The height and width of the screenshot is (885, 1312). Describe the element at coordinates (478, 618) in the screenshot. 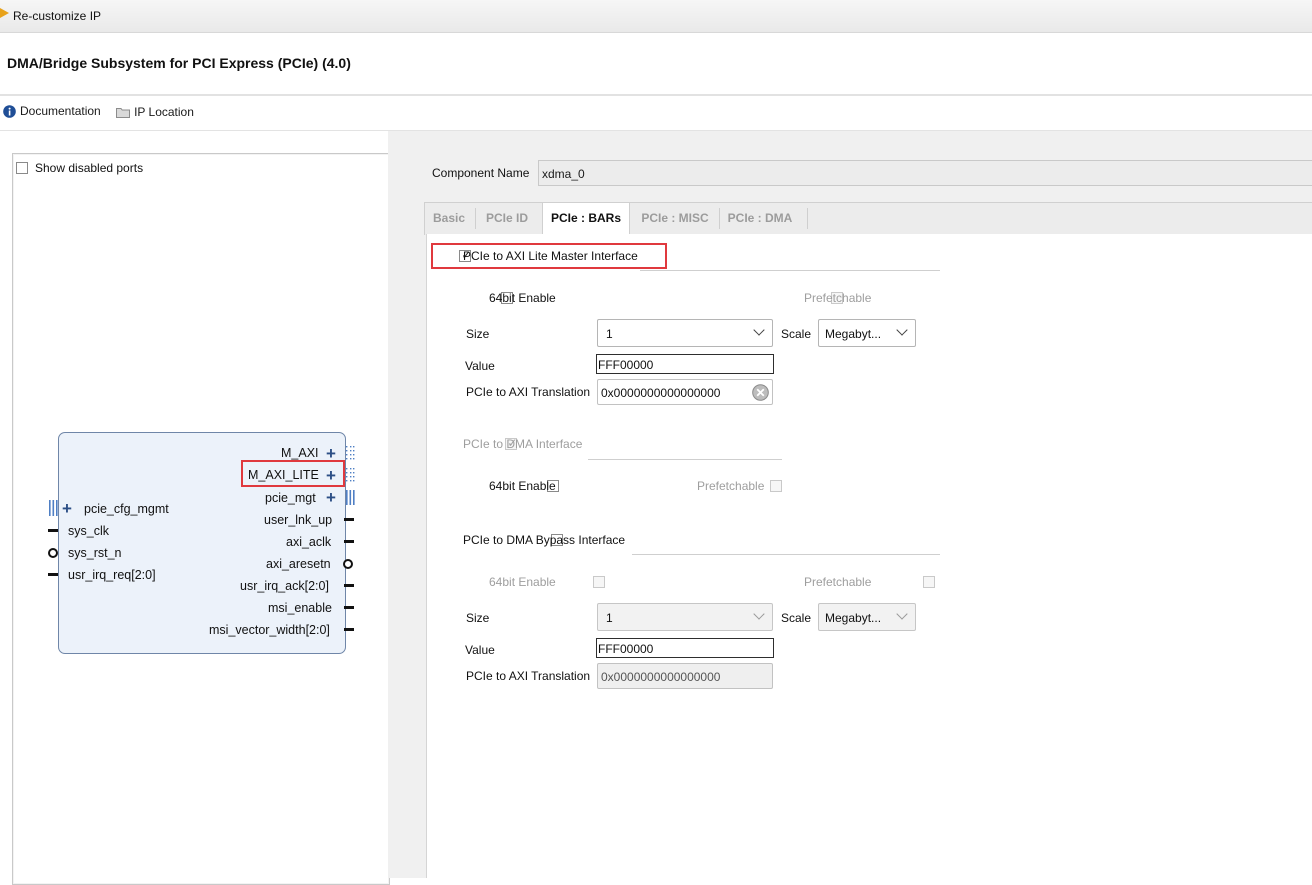

I see `bypass-size-label: Size` at that location.